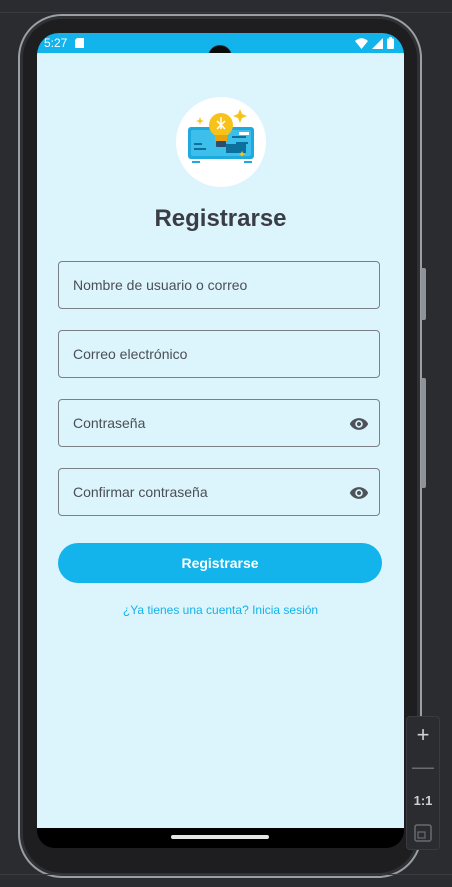 The height and width of the screenshot is (887, 452). Describe the element at coordinates (377, 43) in the screenshot. I see `signal-icon` at that location.